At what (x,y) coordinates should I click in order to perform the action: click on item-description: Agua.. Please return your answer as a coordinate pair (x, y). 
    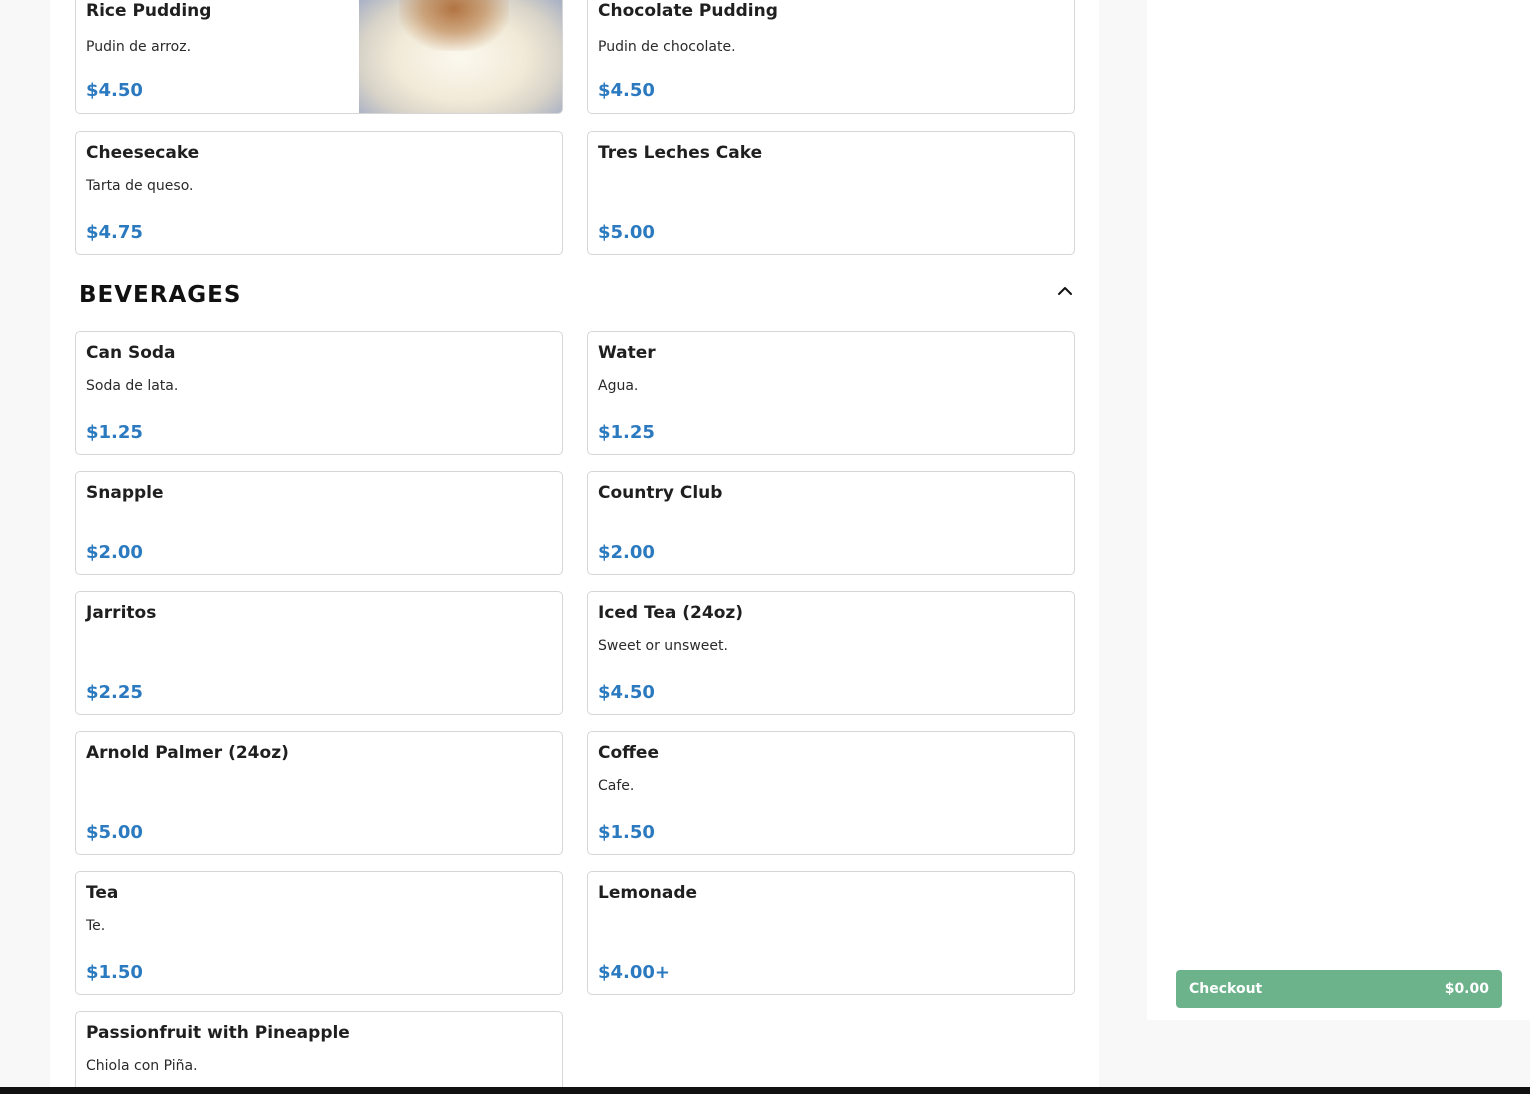
    Looking at the image, I should click on (618, 386).